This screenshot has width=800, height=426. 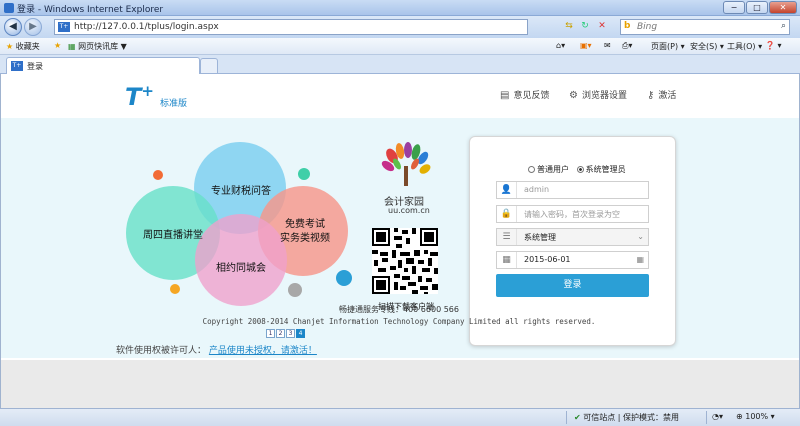 What do you see at coordinates (537, 189) in the screenshot?
I see `username-value: admin` at bounding box center [537, 189].